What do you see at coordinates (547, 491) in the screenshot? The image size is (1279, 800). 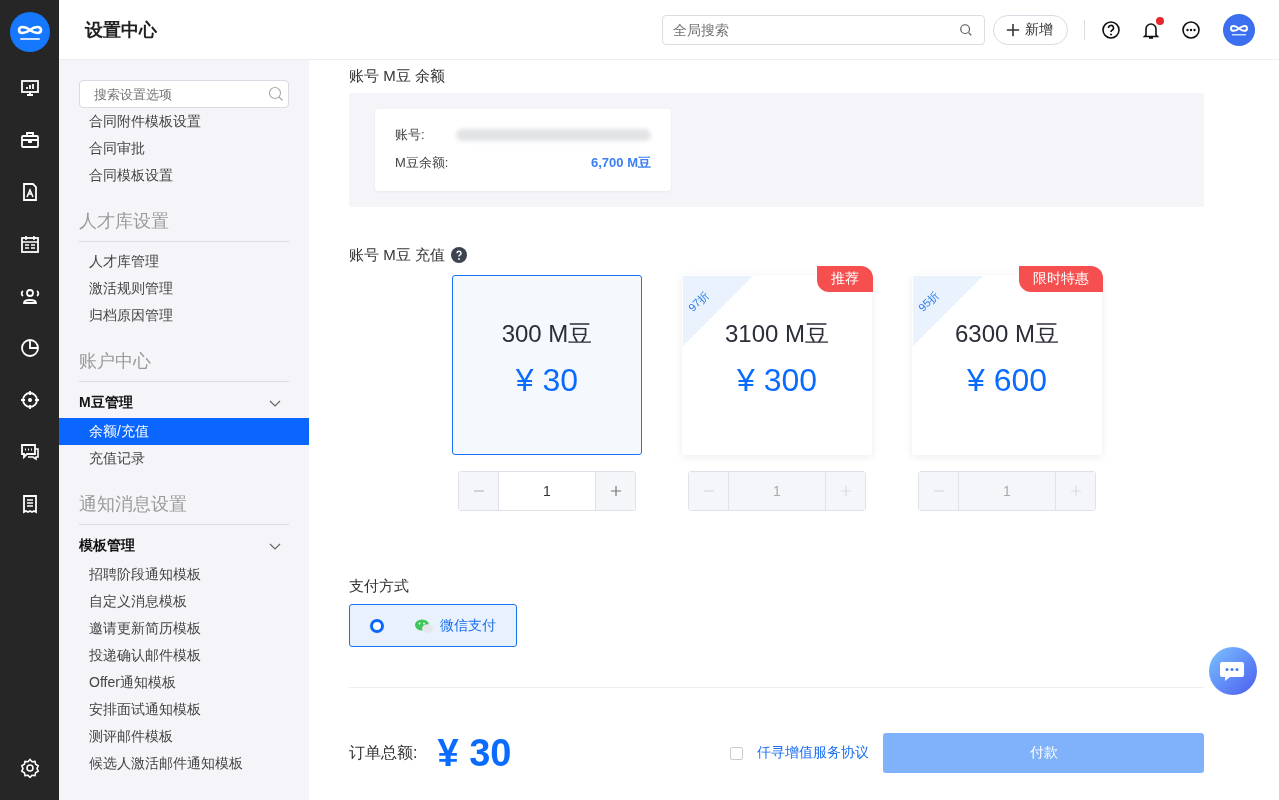 I see `quantity-value: 1` at bounding box center [547, 491].